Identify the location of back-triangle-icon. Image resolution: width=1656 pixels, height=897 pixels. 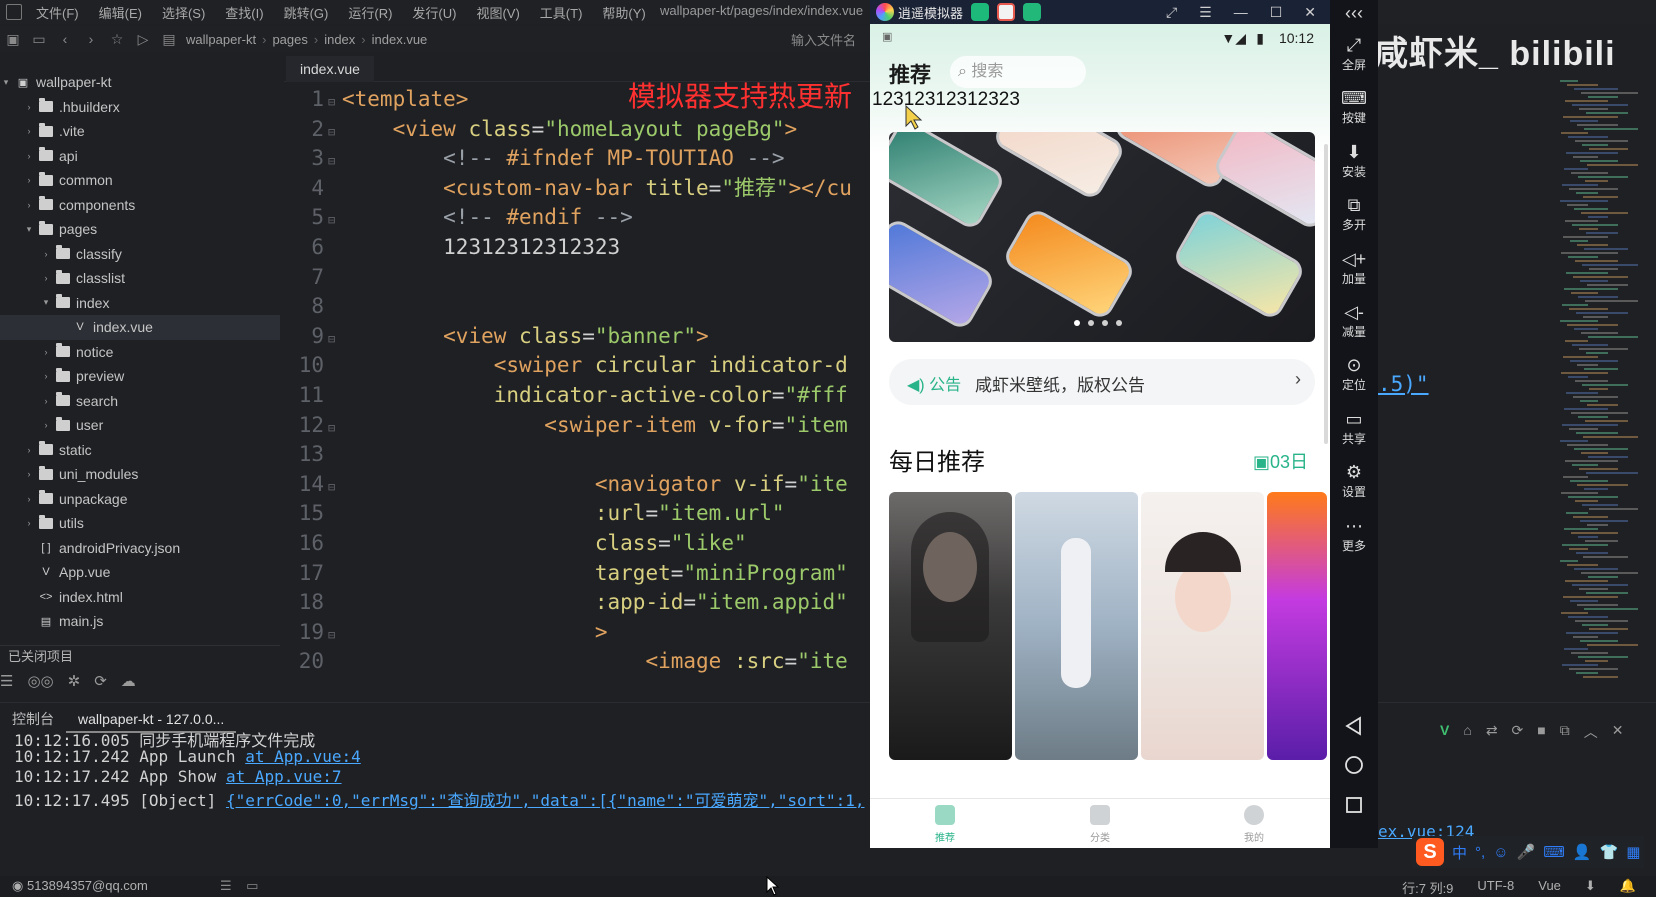
(1354, 726).